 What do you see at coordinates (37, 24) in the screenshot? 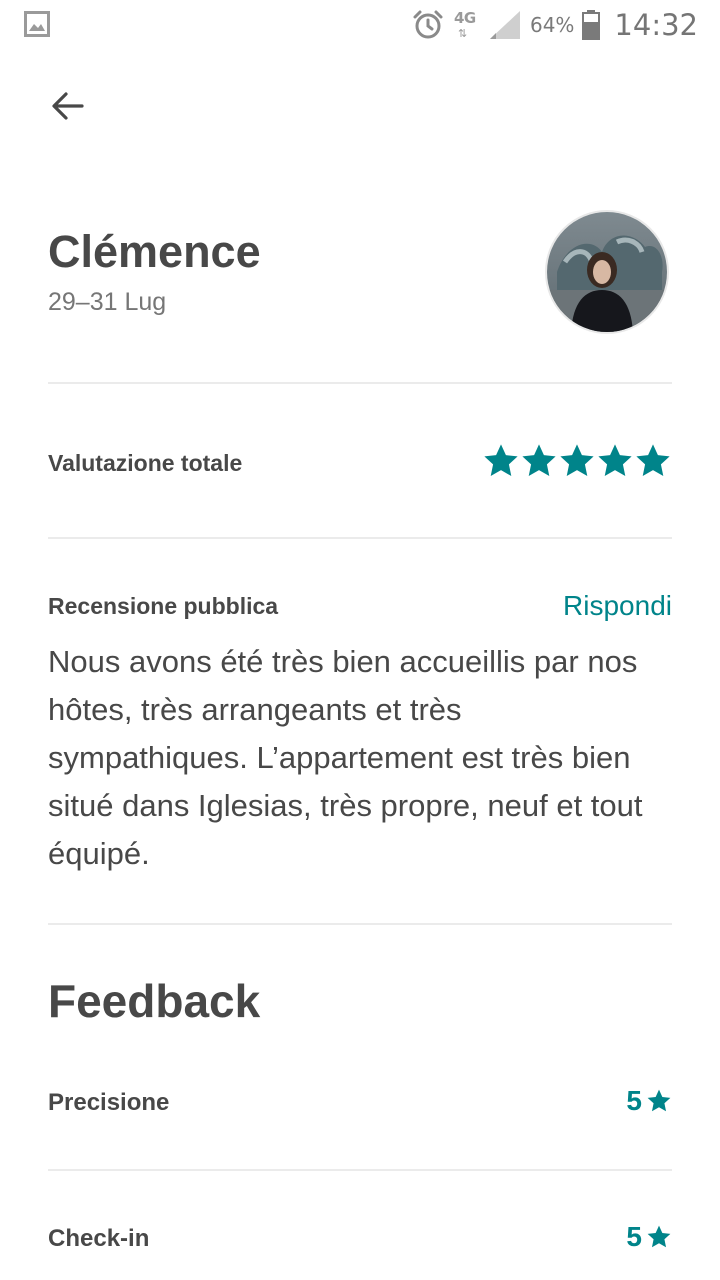
I see `gallery-icon` at bounding box center [37, 24].